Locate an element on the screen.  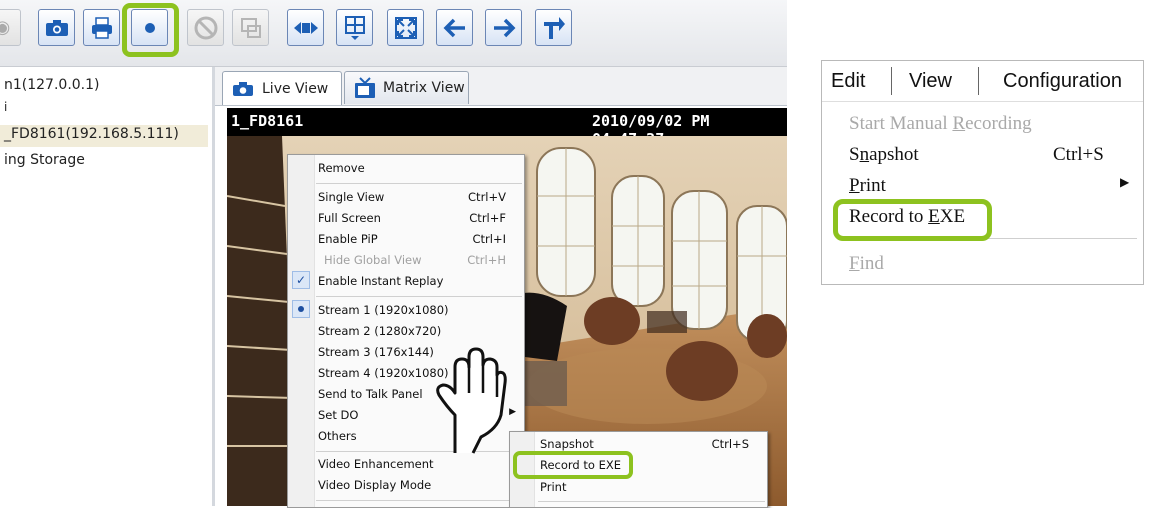
record-button-highlight is located at coordinates (150, 30).